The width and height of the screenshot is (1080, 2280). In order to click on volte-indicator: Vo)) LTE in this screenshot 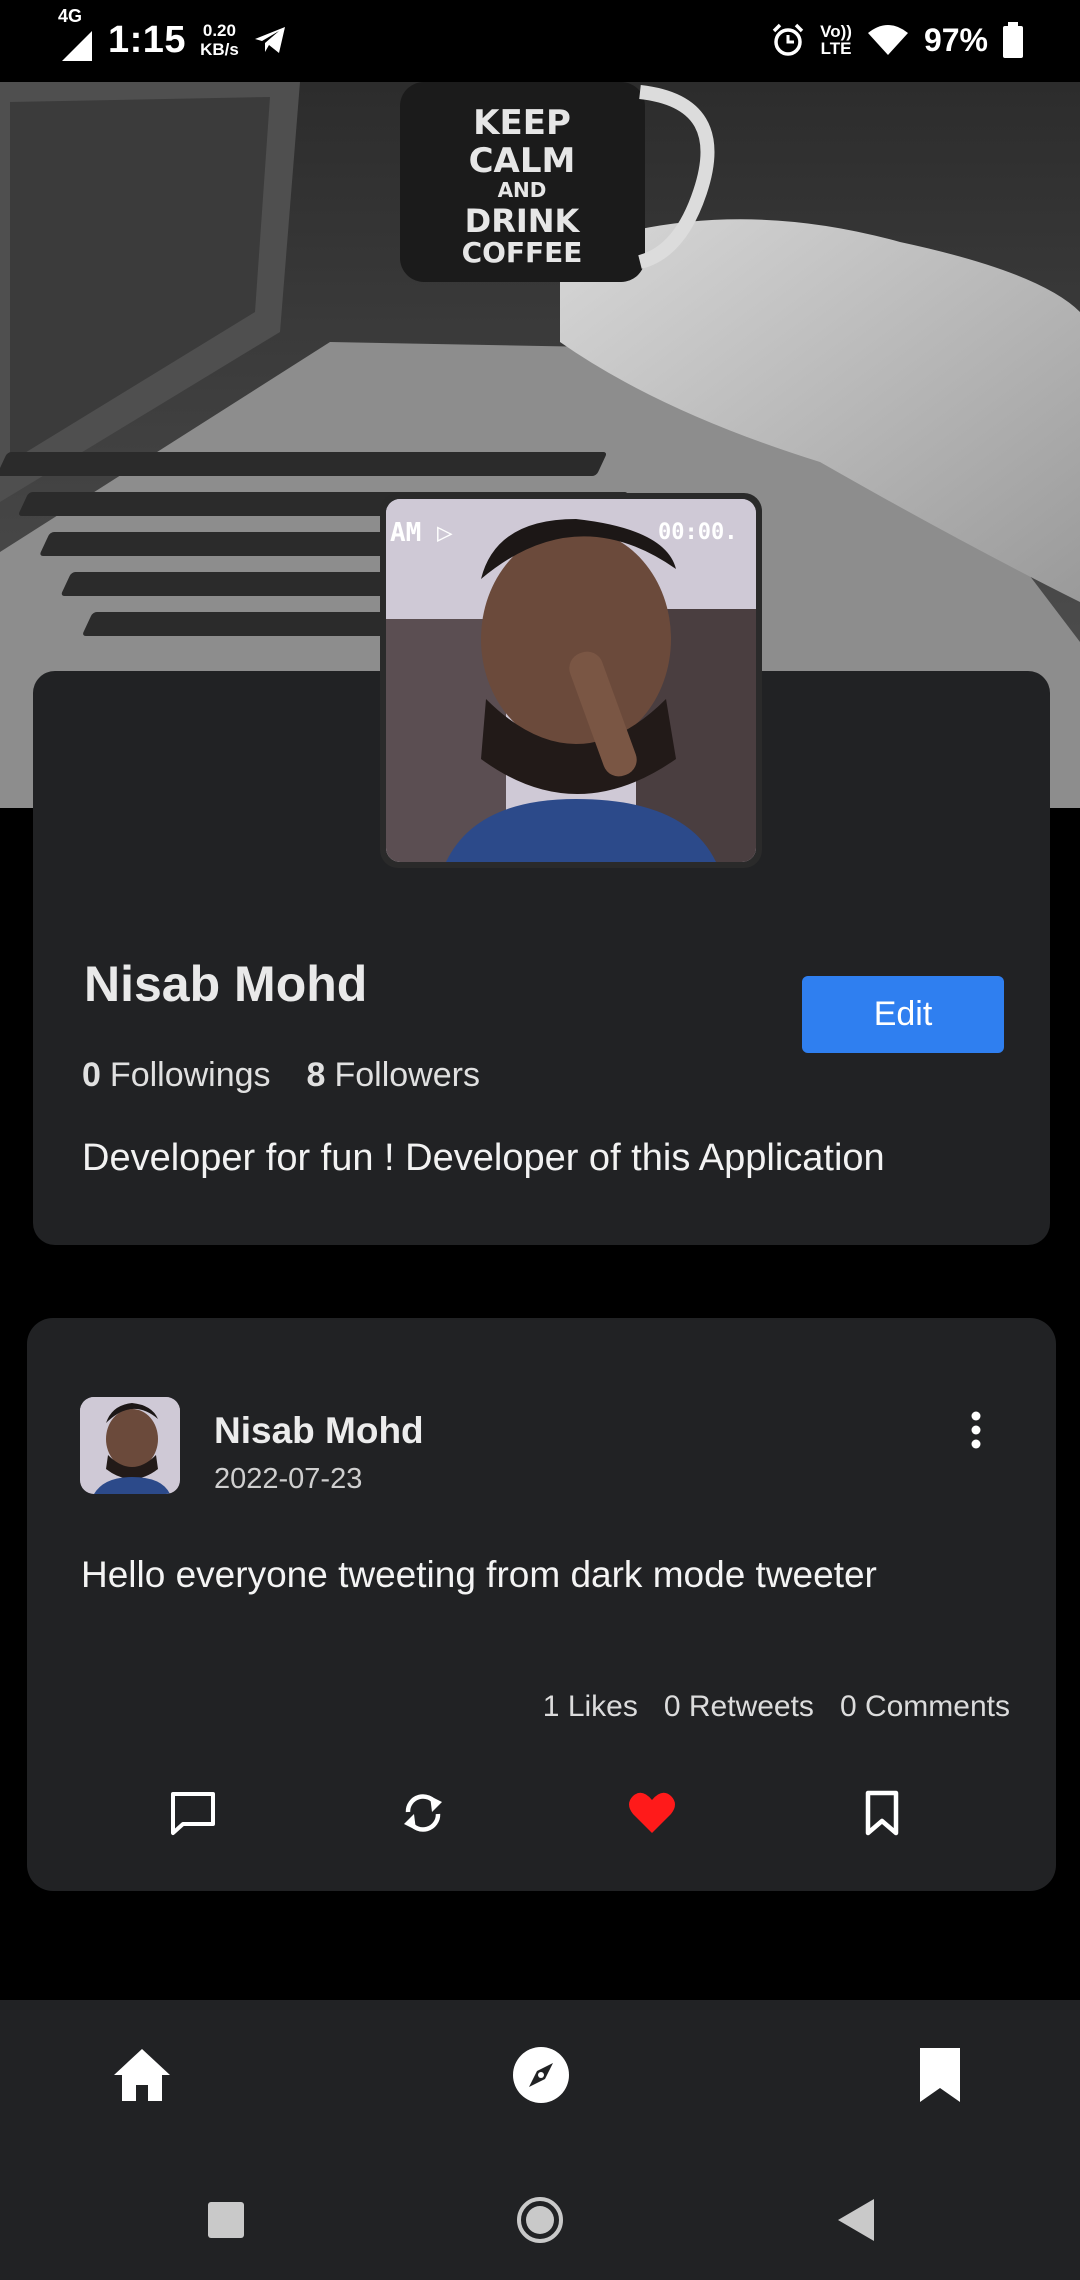, I will do `click(836, 40)`.